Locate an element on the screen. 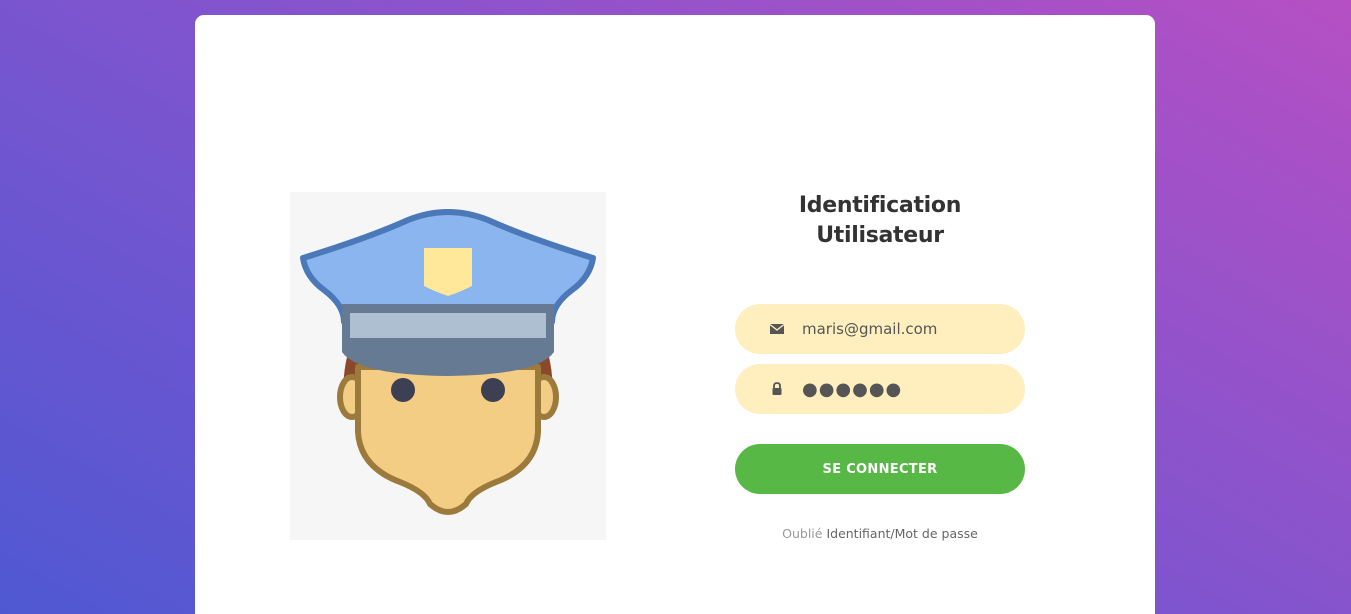 The height and width of the screenshot is (614, 1351). envelope-icon is located at coordinates (777, 328).